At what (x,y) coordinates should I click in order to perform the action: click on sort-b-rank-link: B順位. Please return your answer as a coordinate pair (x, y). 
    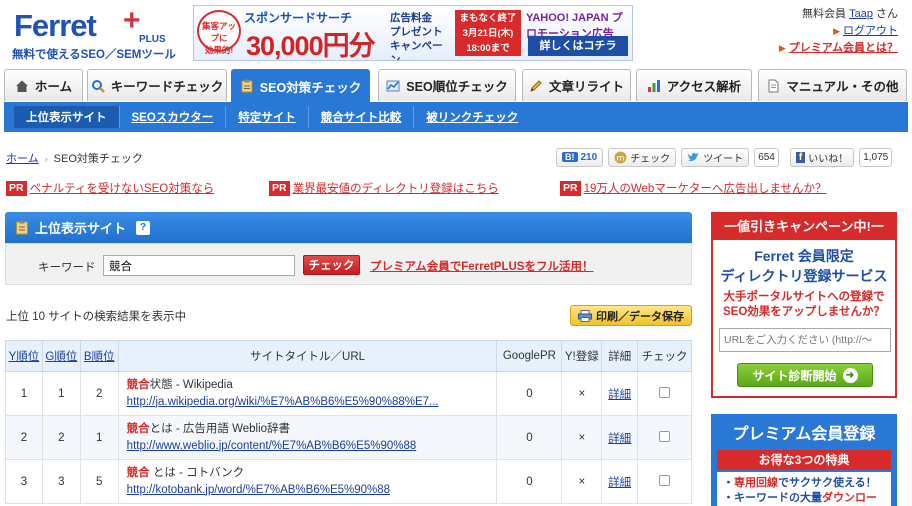
    Looking at the image, I should click on (99, 357).